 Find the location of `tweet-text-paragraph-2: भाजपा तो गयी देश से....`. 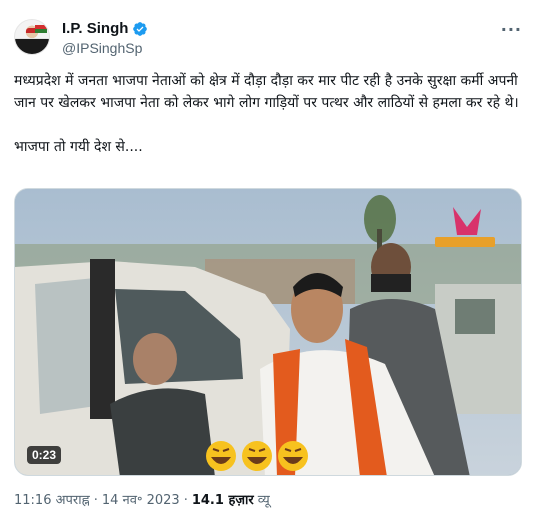

tweet-text-paragraph-2: भाजपा तो गयी देश से.... is located at coordinates (78, 147).